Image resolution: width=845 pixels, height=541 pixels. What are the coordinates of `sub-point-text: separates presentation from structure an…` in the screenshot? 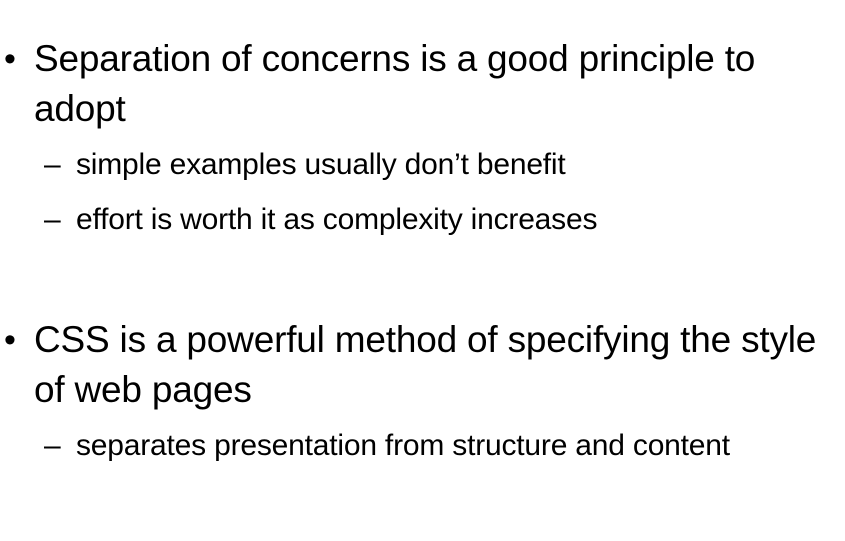 It's located at (403, 445).